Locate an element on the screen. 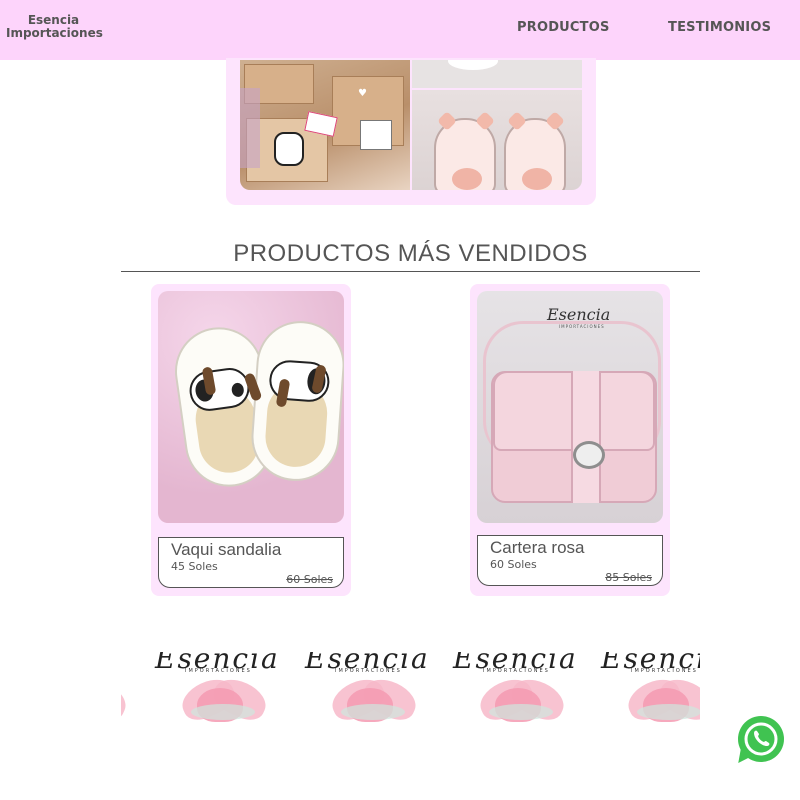 Image resolution: width=800 pixels, height=800 pixels. nav-link-testimonios: TESTIMONIOS is located at coordinates (719, 27).